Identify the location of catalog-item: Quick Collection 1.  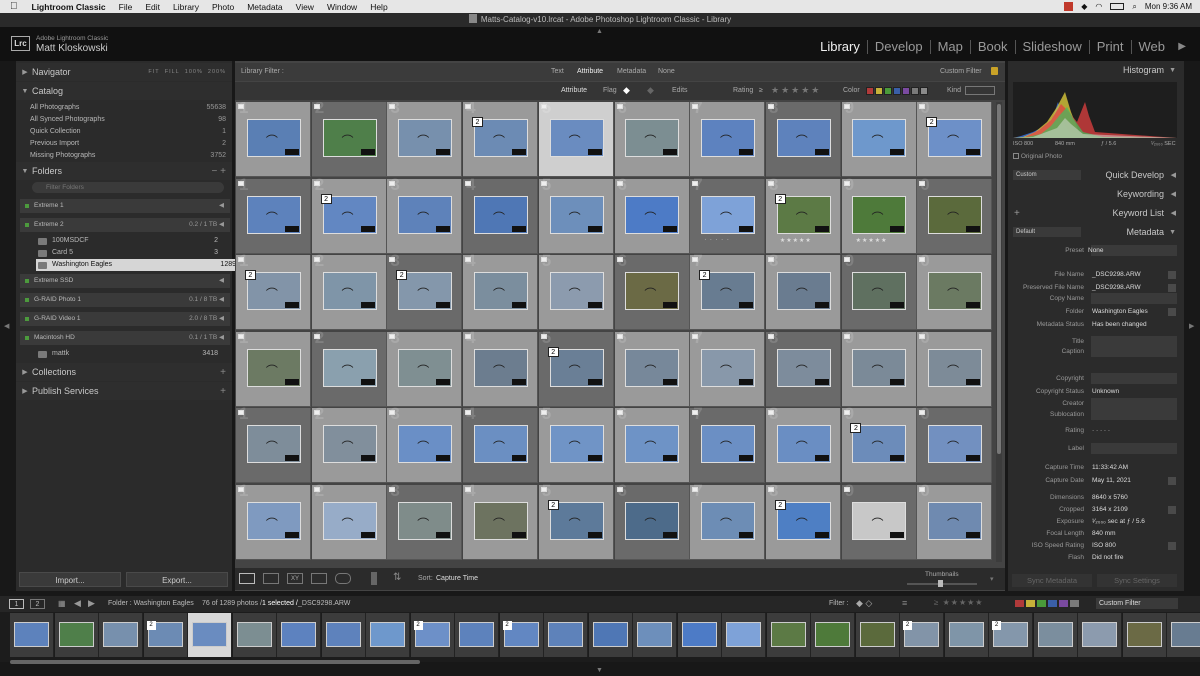
(128, 132).